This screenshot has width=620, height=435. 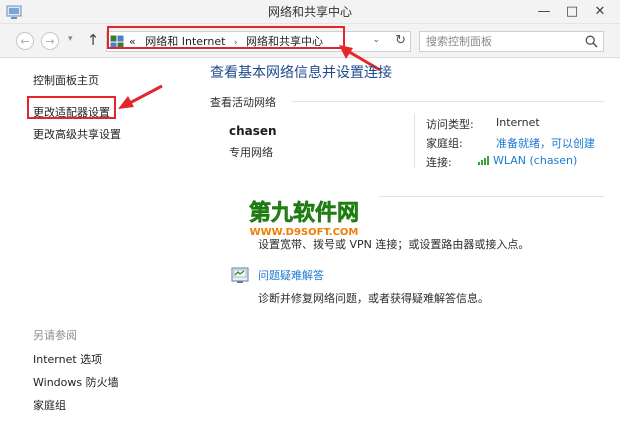 What do you see at coordinates (70, 39) in the screenshot?
I see `recent-locations-dropdown: ▾` at bounding box center [70, 39].